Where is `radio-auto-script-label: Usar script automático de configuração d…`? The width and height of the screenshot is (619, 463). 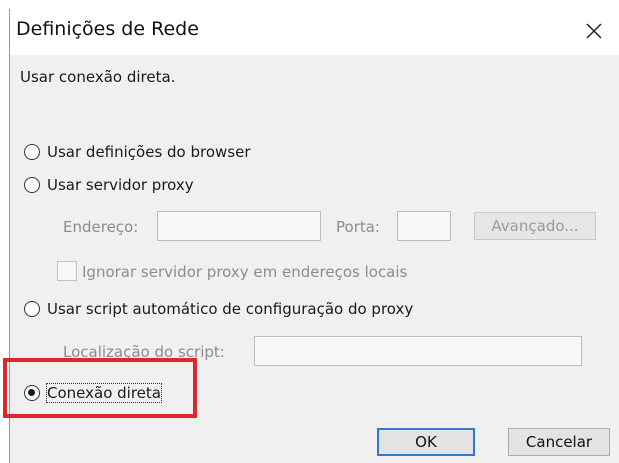
radio-auto-script-label: Usar script automático de configuração d… is located at coordinates (230, 309).